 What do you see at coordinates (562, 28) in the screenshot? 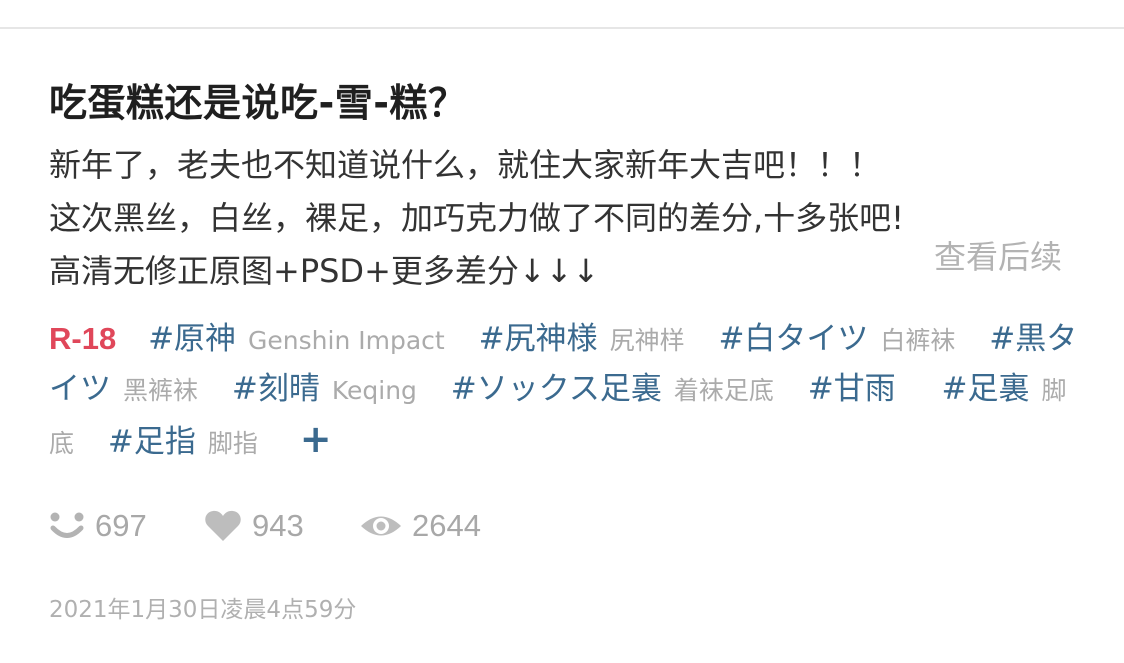
I see `top-divider` at bounding box center [562, 28].